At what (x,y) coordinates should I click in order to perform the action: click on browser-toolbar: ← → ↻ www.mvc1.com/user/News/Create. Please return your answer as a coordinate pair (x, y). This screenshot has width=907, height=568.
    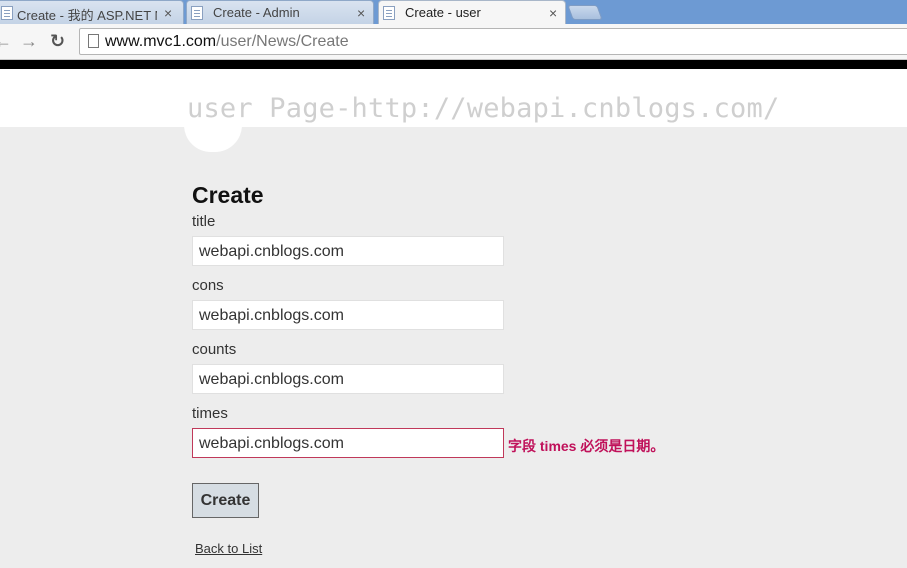
    Looking at the image, I should click on (453, 42).